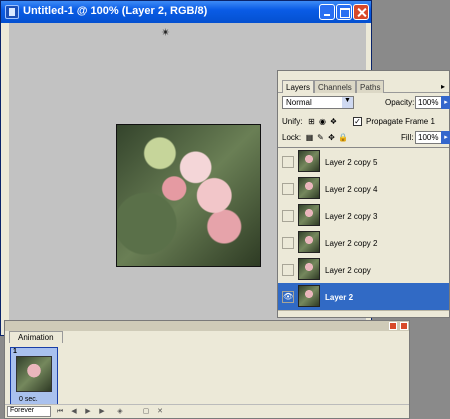  What do you see at coordinates (363, 297) in the screenshot?
I see `layer-row-layer-2: 👁 Layer 2` at bounding box center [363, 297].